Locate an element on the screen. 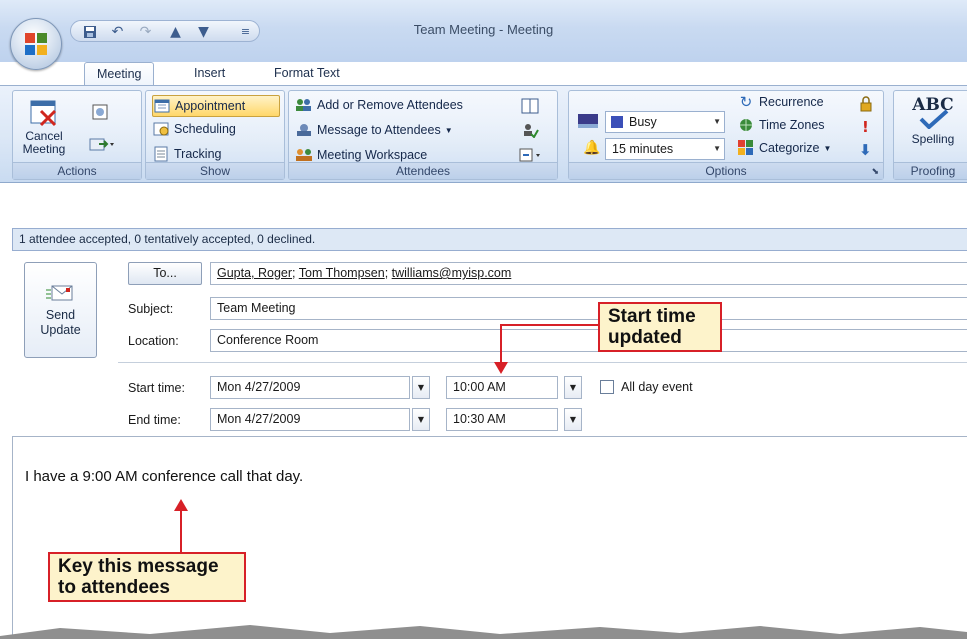 The height and width of the screenshot is (639, 967). group-label-show: Show is located at coordinates (215, 170).